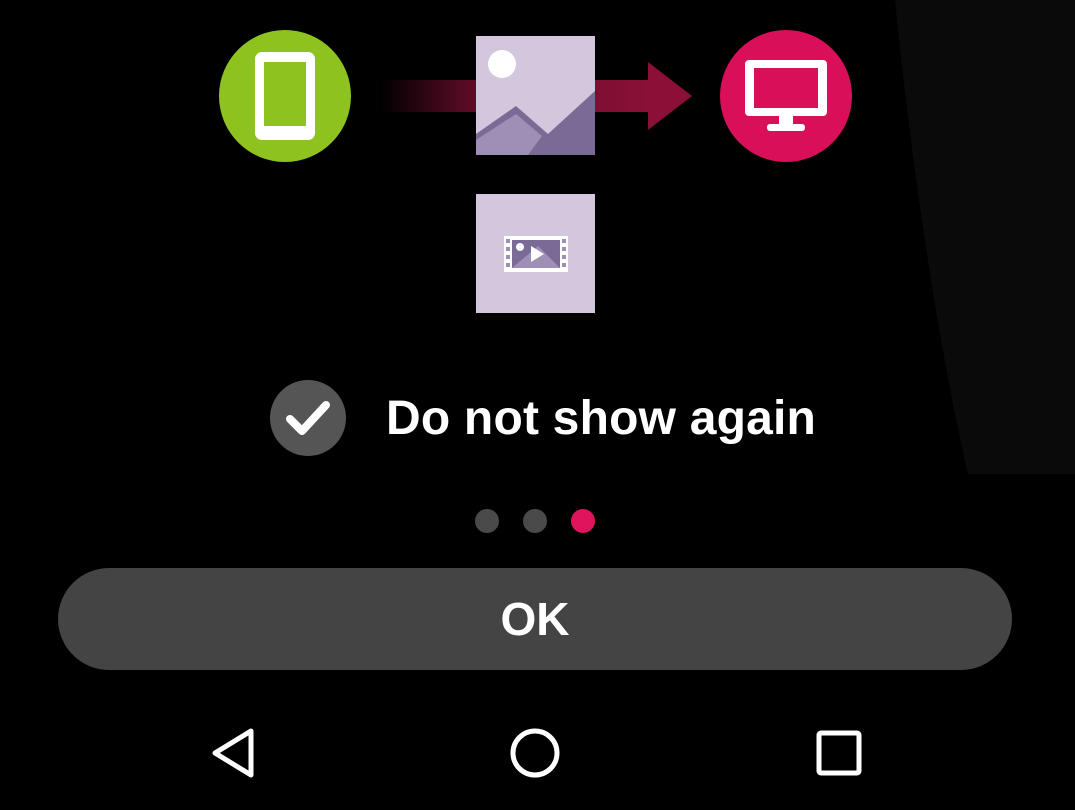 The height and width of the screenshot is (810, 1075). I want to click on image-icon, so click(535, 95).